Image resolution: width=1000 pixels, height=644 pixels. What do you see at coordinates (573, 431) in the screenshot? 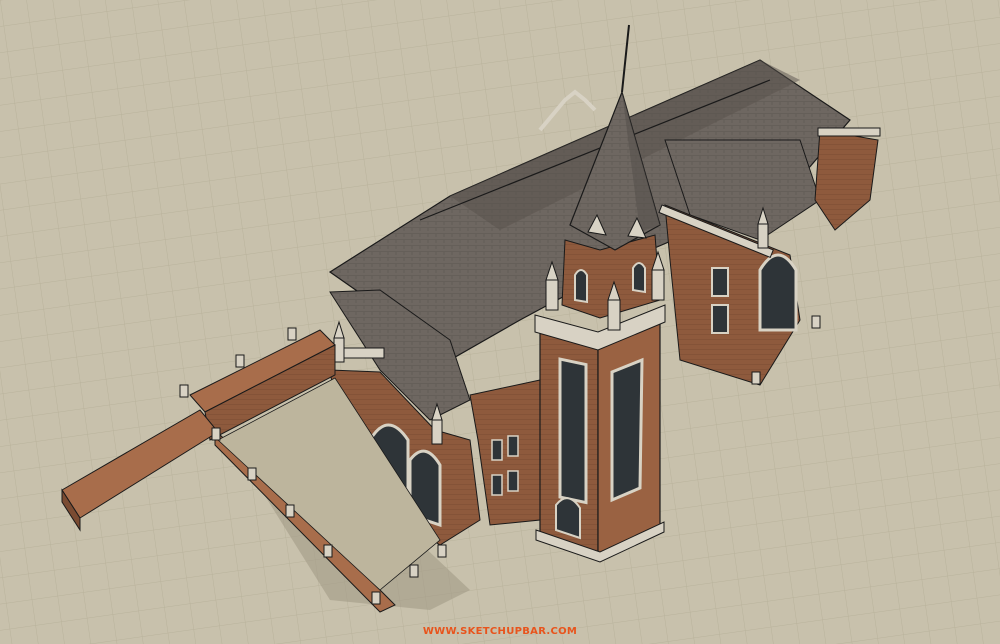
I see `tower-window-left` at bounding box center [573, 431].